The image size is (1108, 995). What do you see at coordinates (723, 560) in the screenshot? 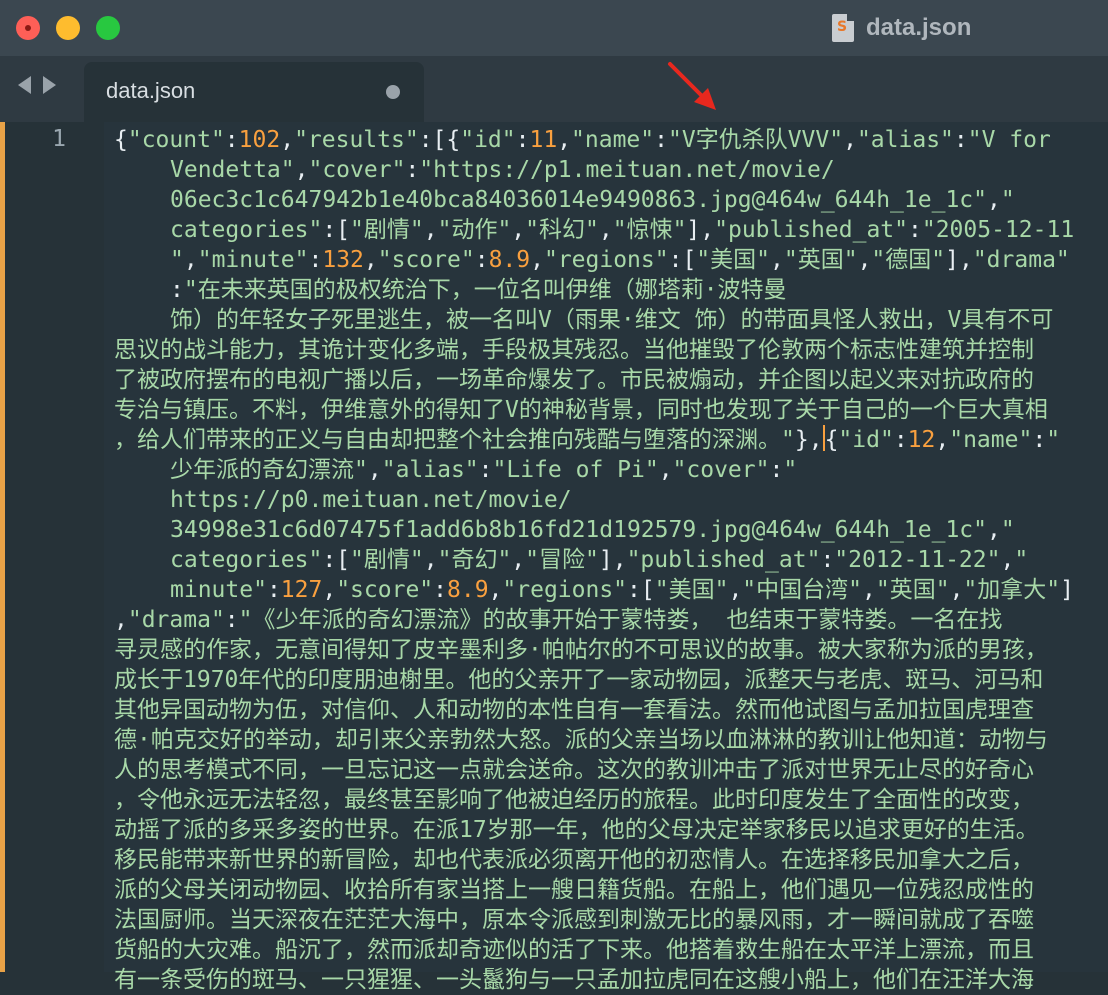
I see `string-token: "published_at"` at bounding box center [723, 560].